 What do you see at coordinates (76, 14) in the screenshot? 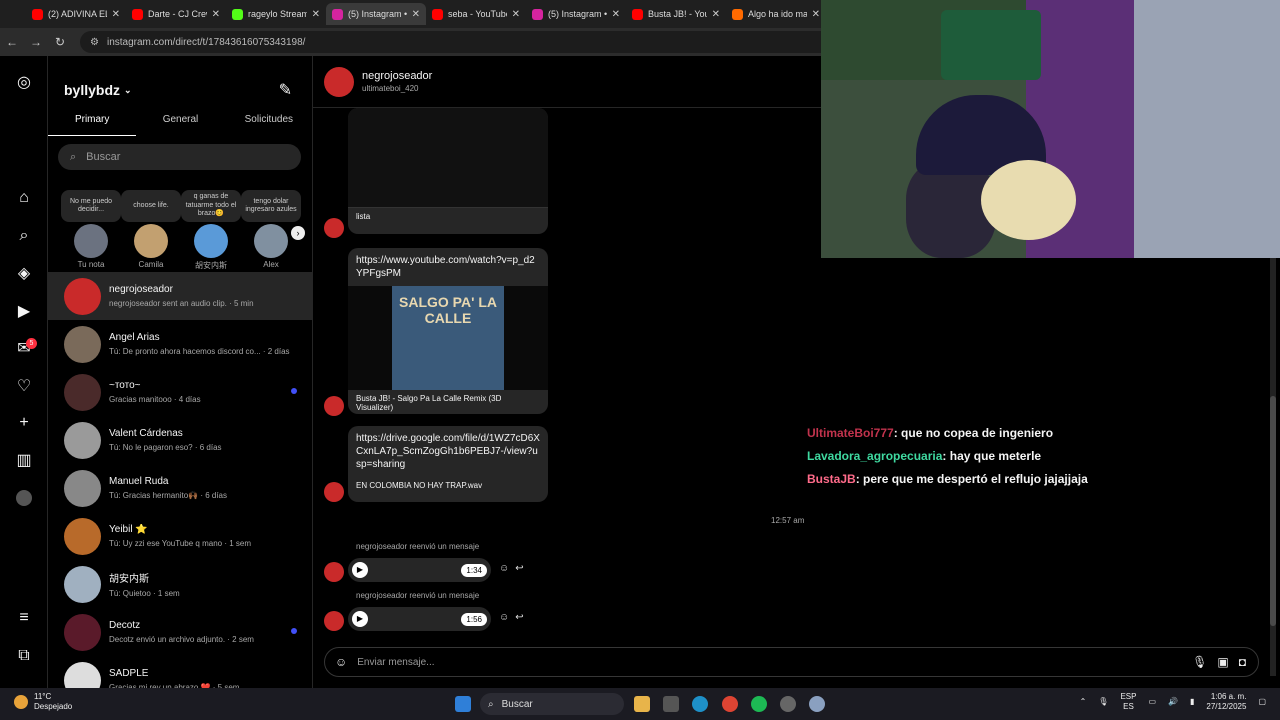
I see `browser-tab: (2) ADIVINA EL ✕` at bounding box center [76, 14].